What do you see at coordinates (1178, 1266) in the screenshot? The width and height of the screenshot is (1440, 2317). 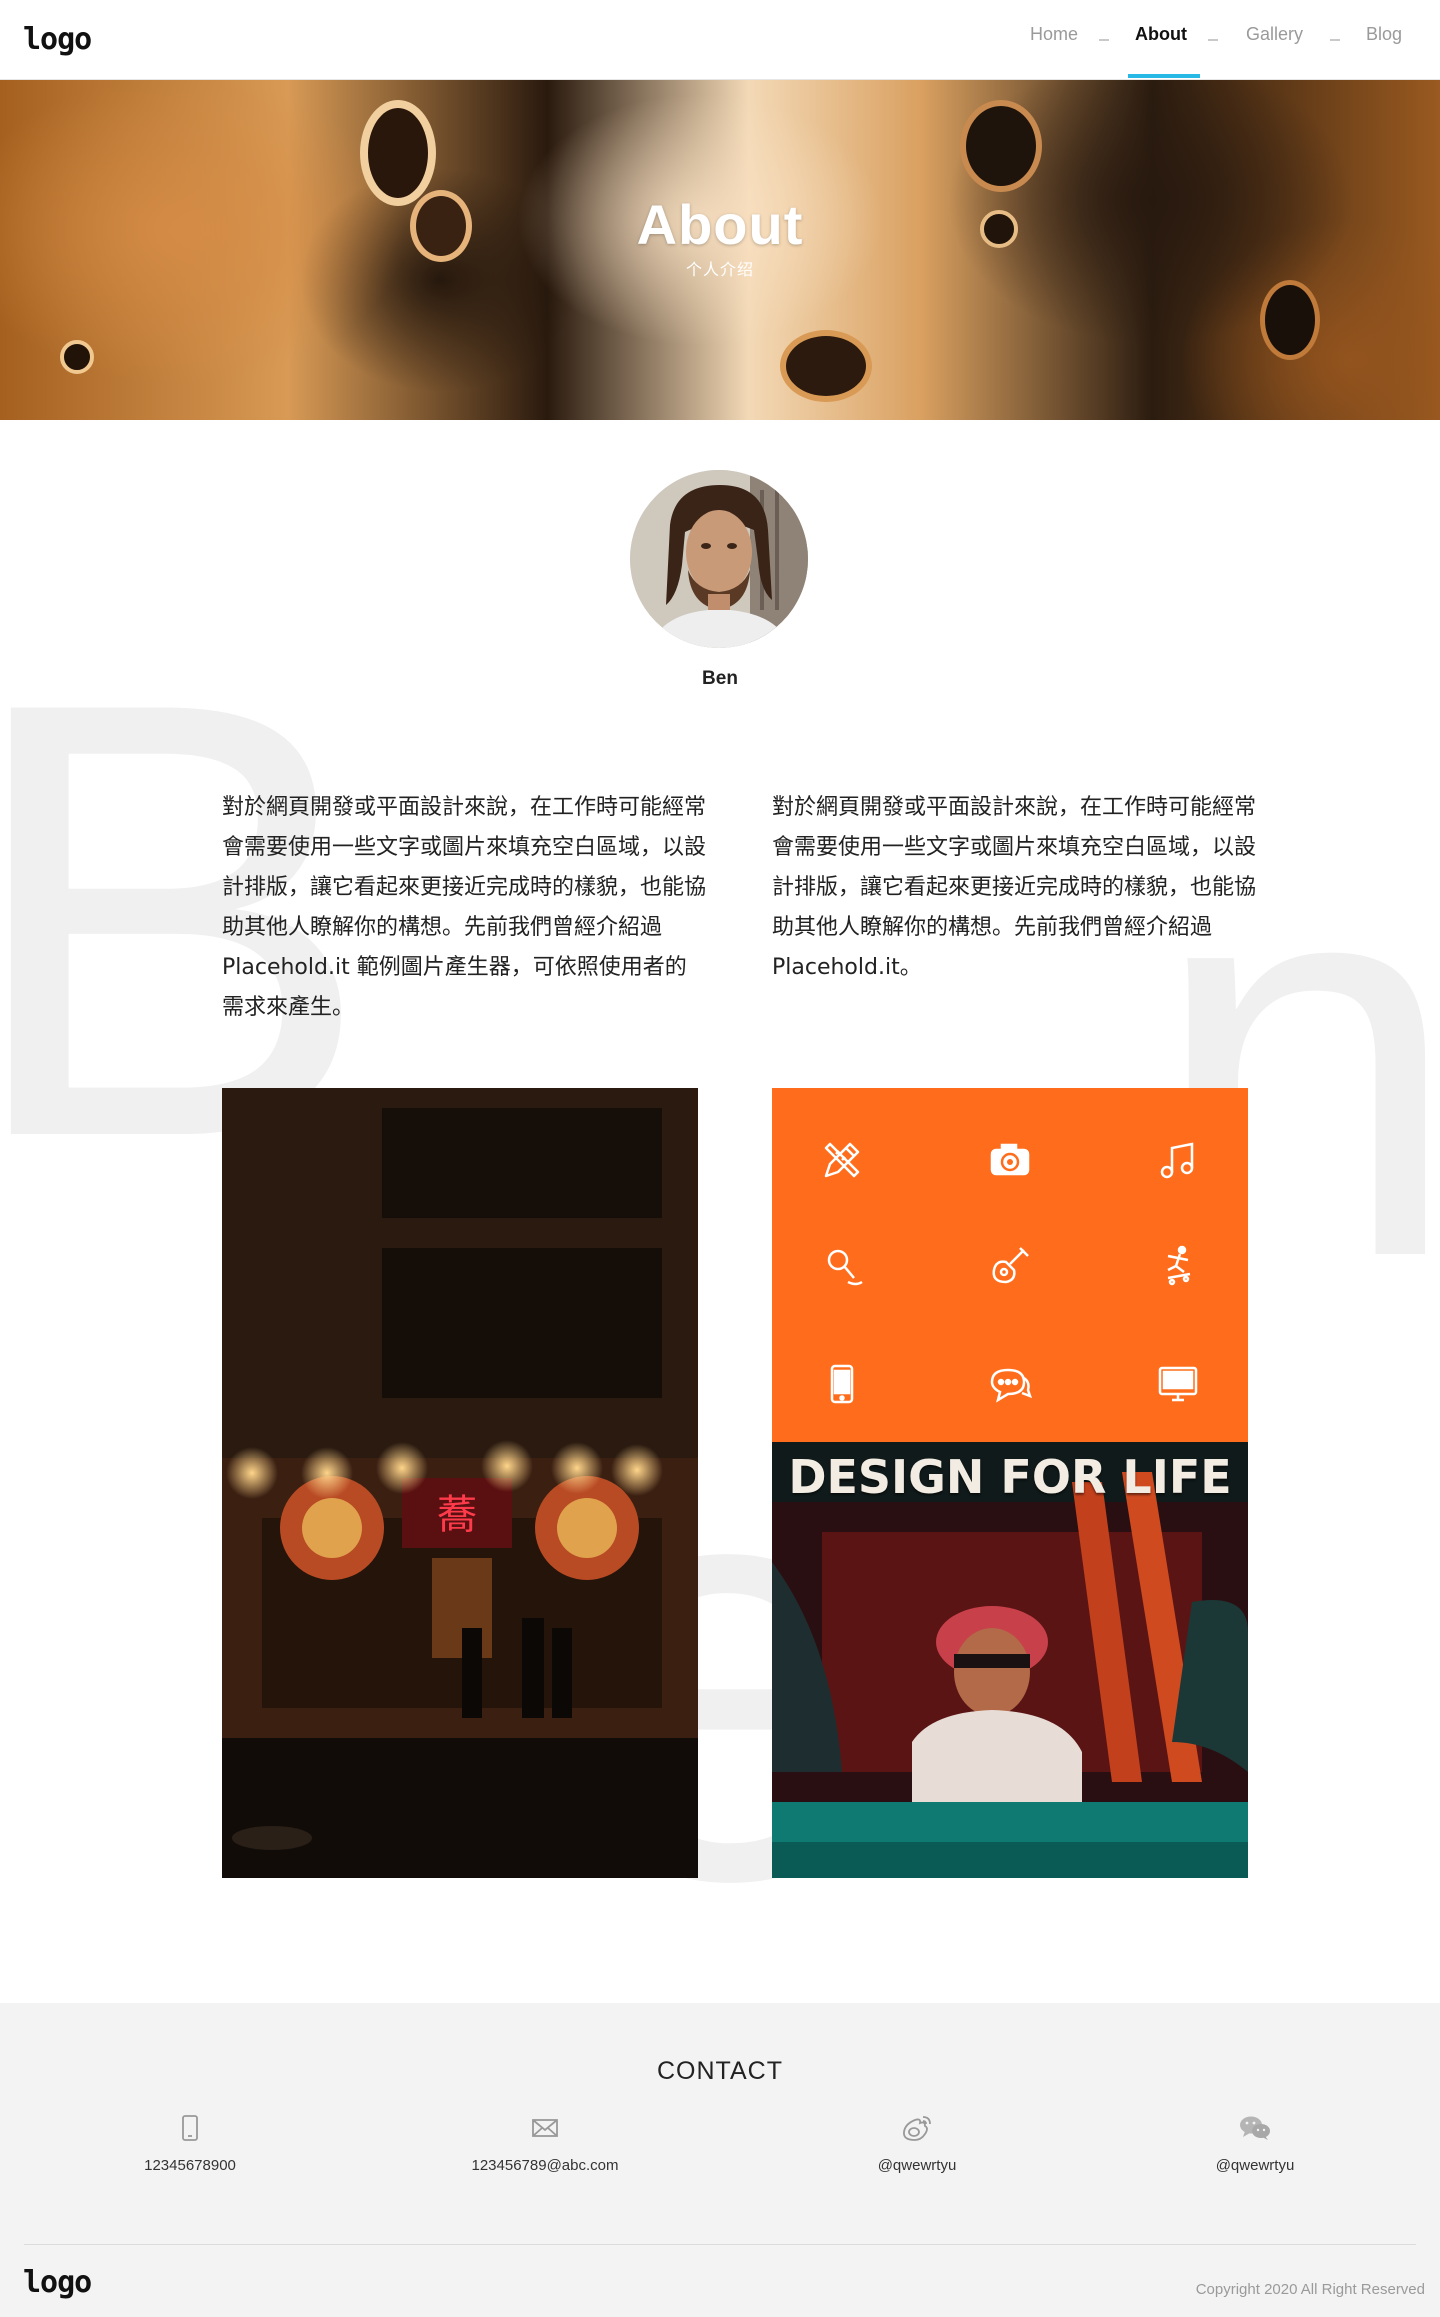 I see `skateboarder-icon` at bounding box center [1178, 1266].